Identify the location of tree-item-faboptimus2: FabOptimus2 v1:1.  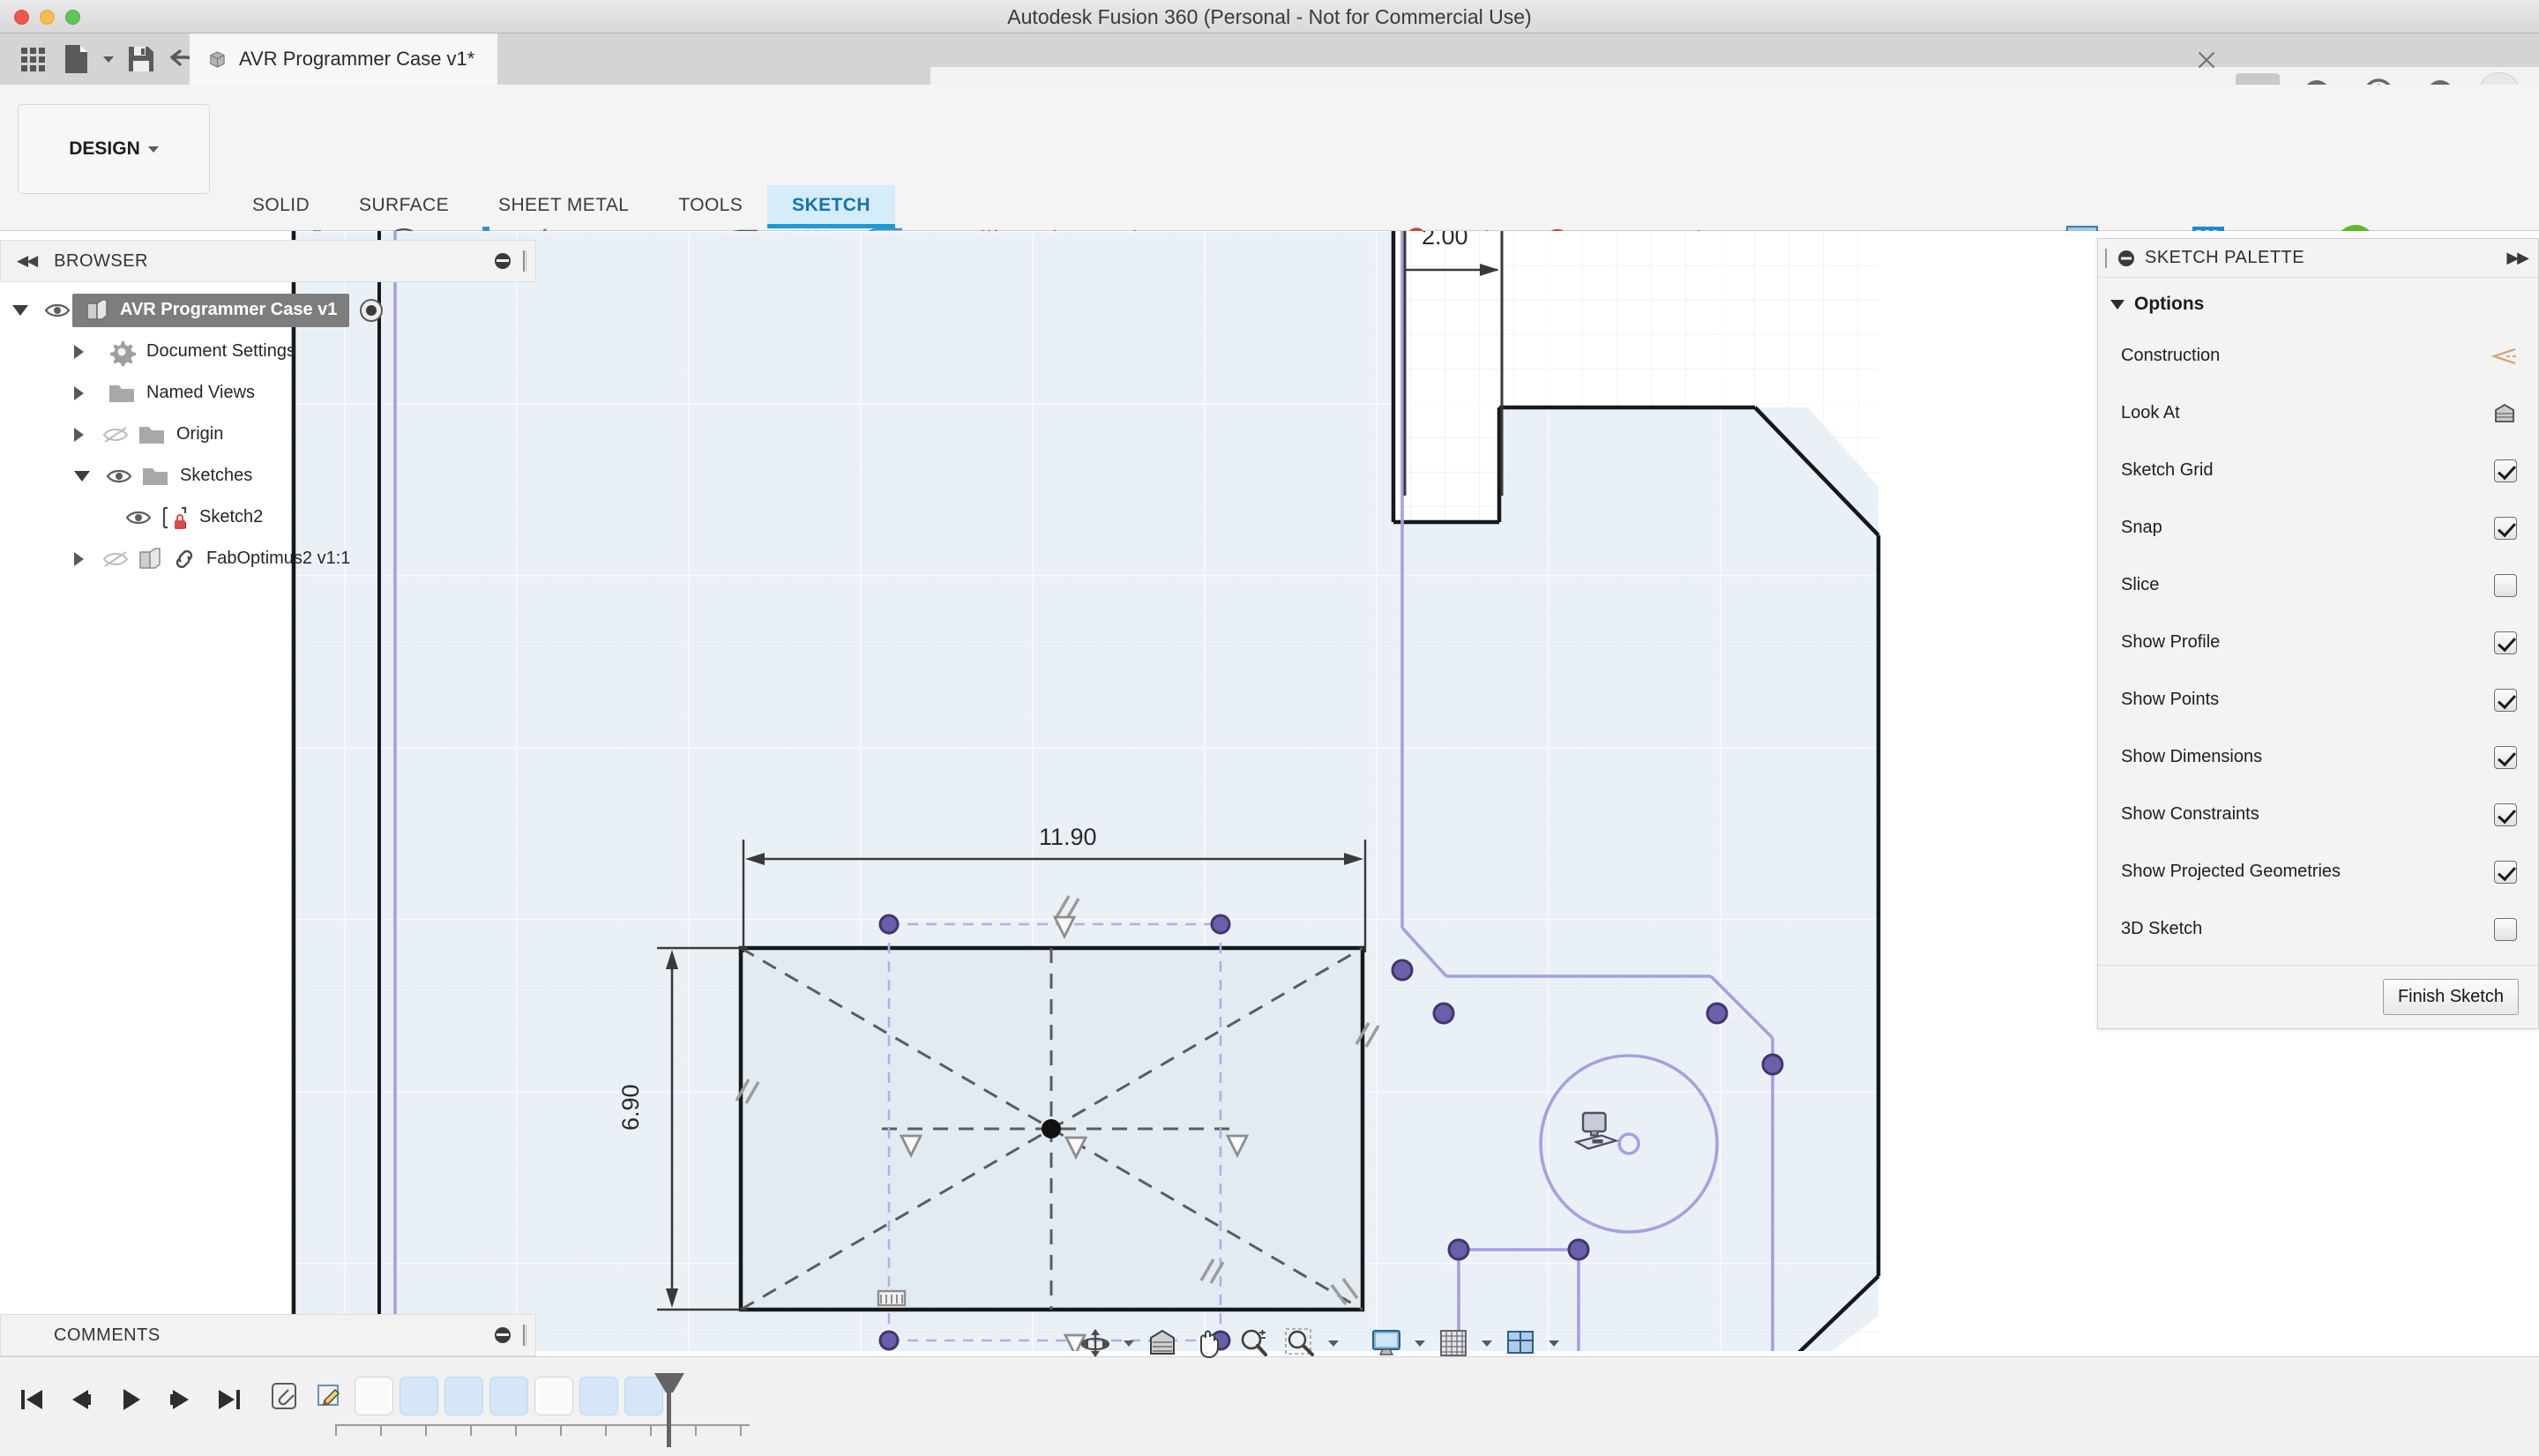
(268, 558).